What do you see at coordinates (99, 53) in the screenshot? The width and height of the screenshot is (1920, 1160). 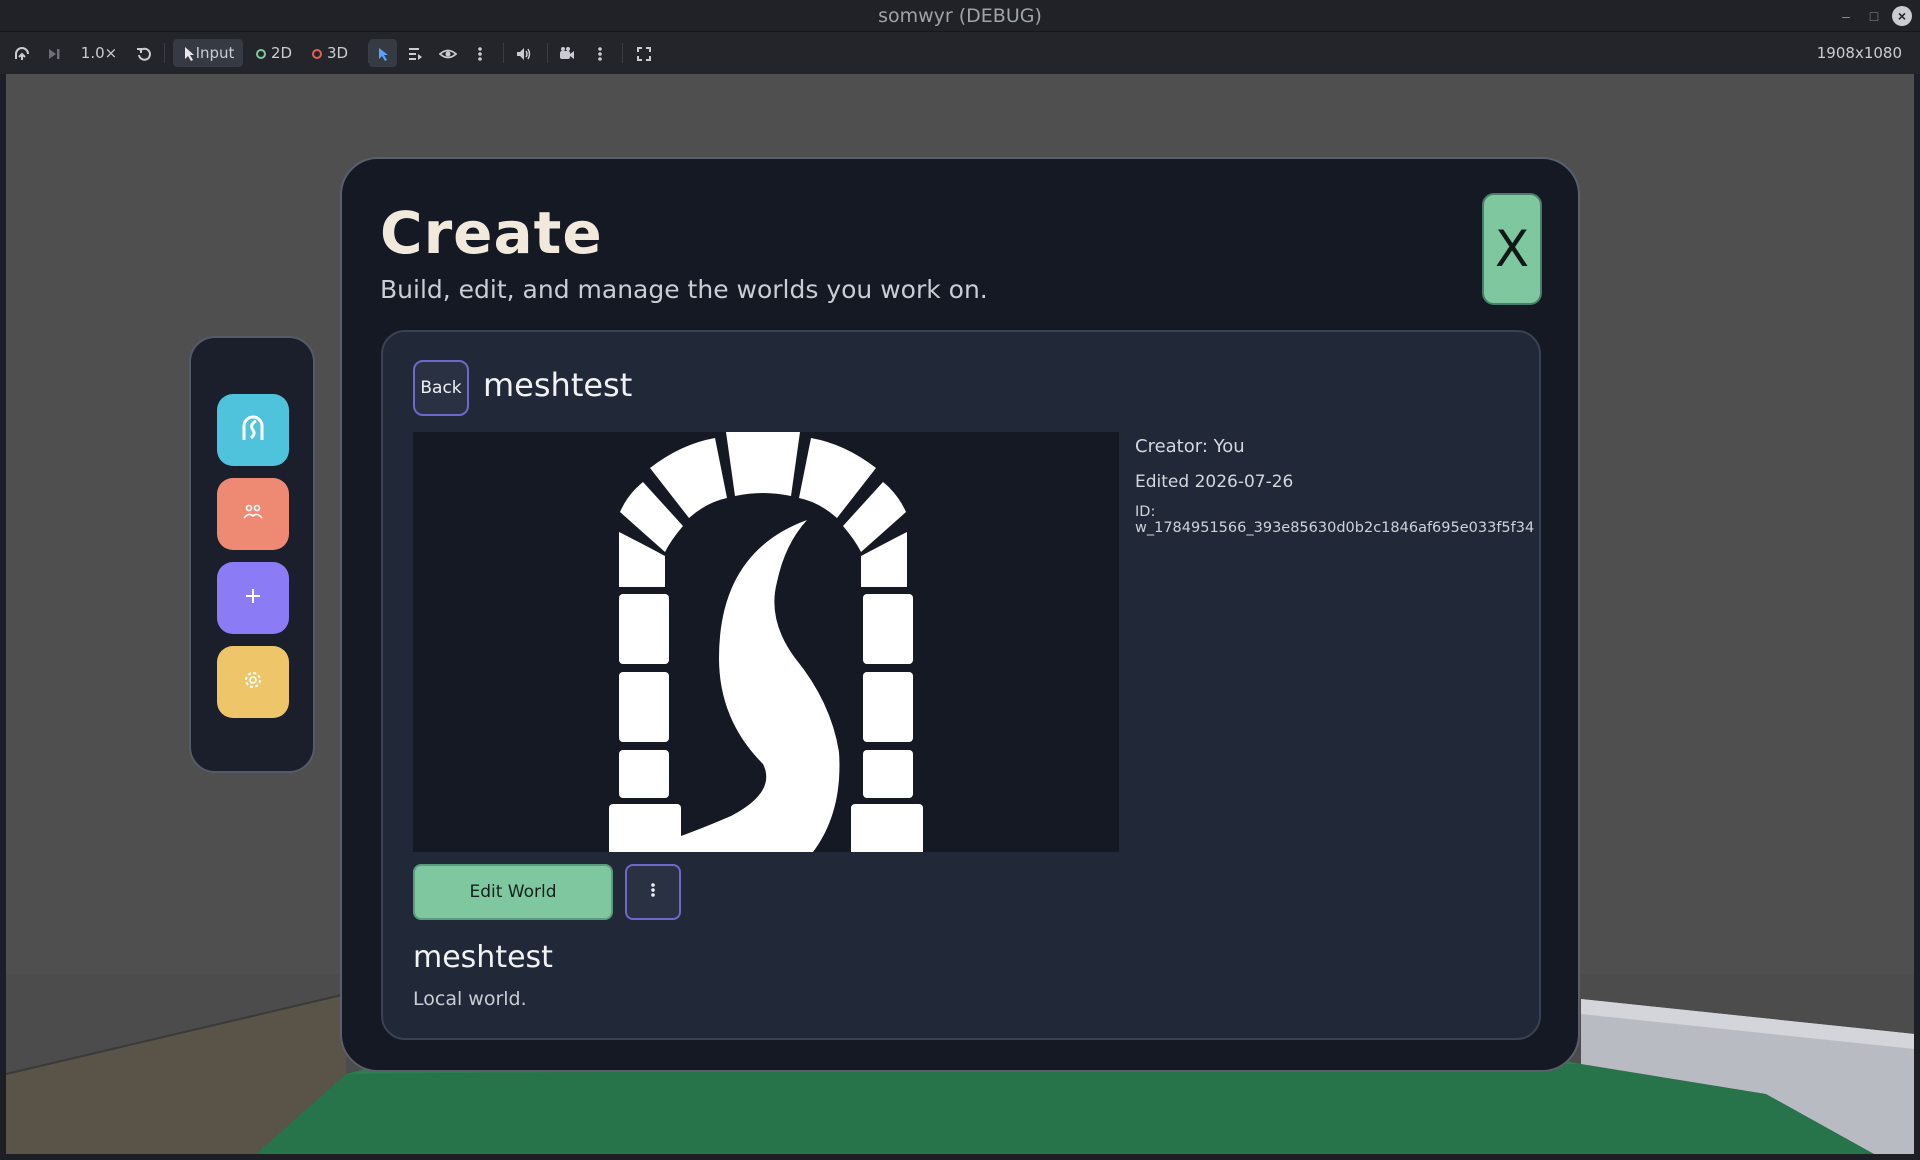 I see `speed-scale-button: 1.0×` at bounding box center [99, 53].